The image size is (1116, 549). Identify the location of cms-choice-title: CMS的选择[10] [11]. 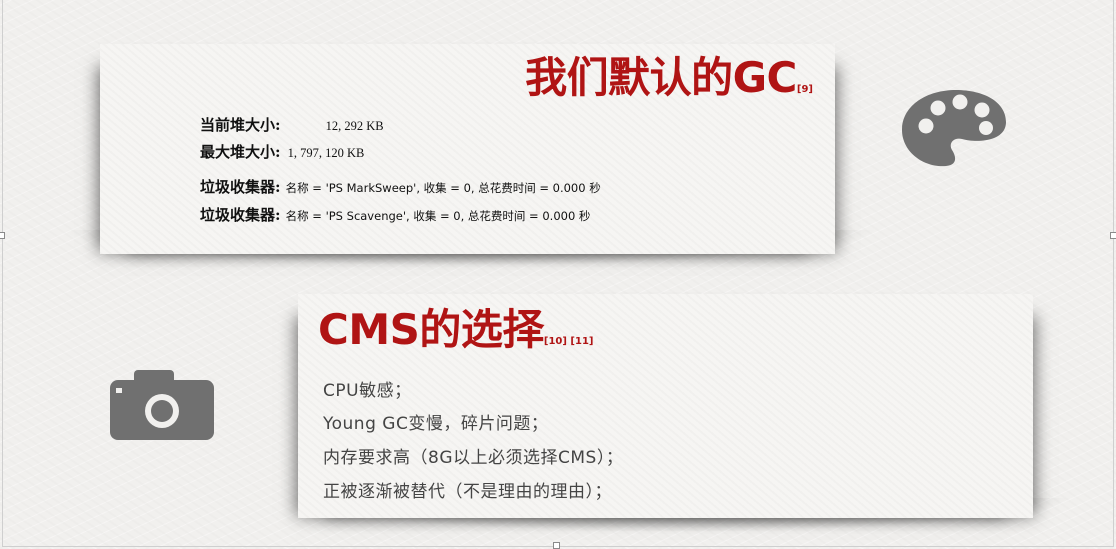
(456, 329).